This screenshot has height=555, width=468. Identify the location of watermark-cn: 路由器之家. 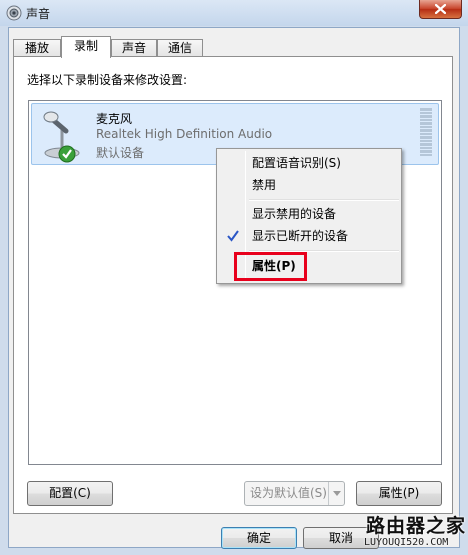
(416, 526).